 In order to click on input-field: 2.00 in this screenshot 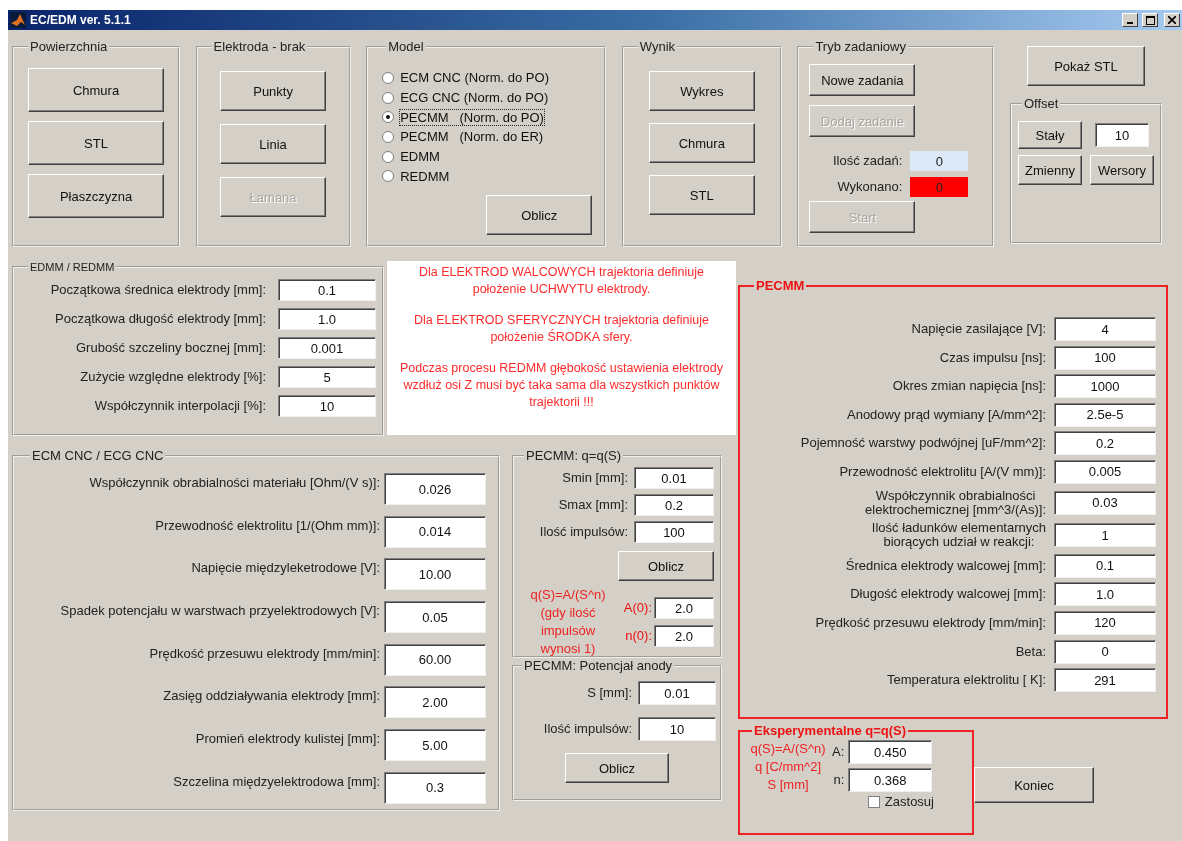, I will do `click(435, 702)`.